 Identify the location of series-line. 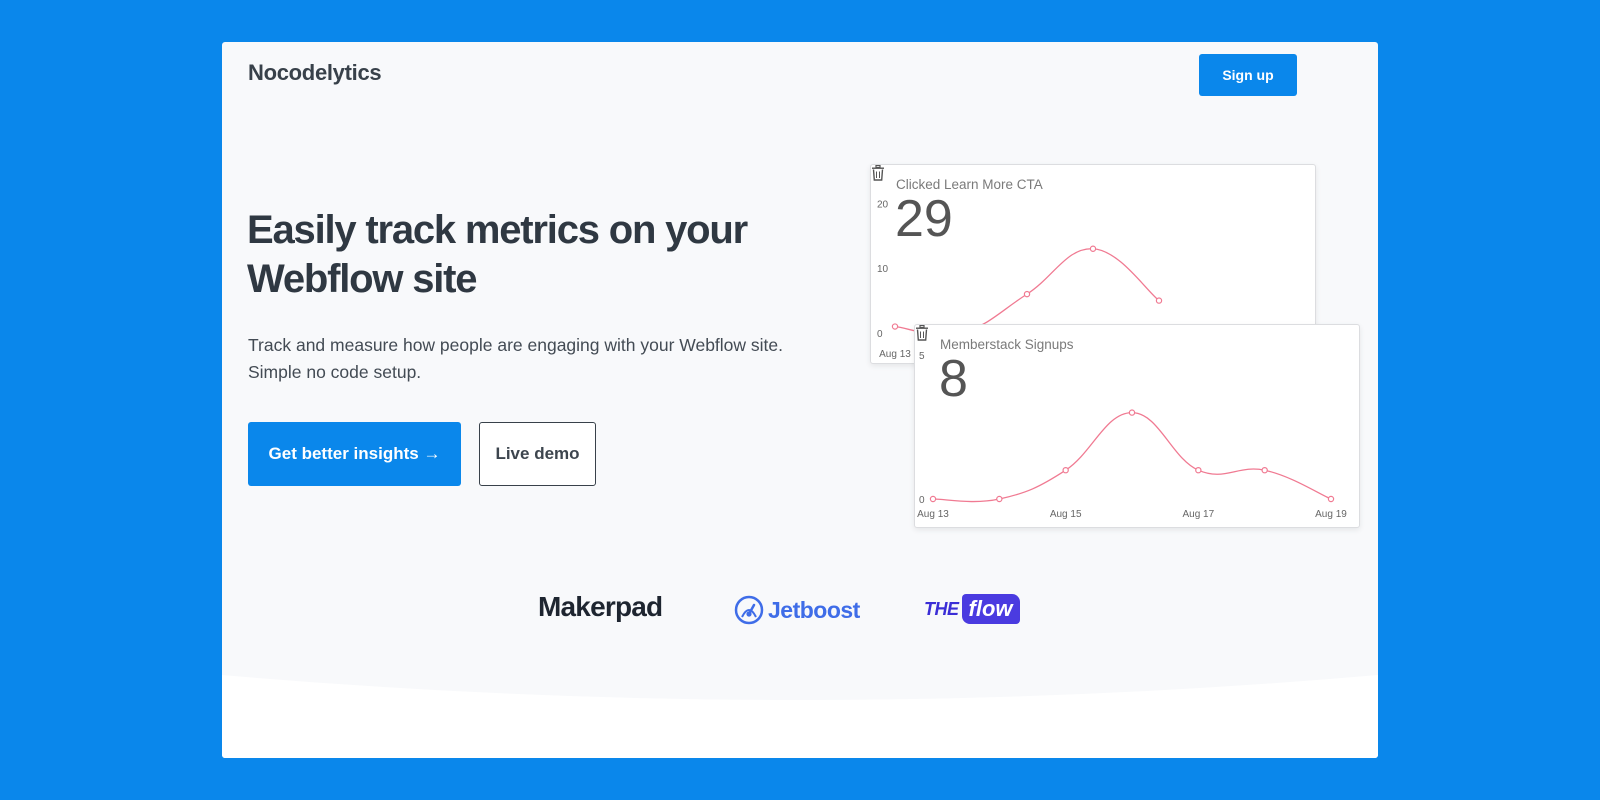
(1132, 457).